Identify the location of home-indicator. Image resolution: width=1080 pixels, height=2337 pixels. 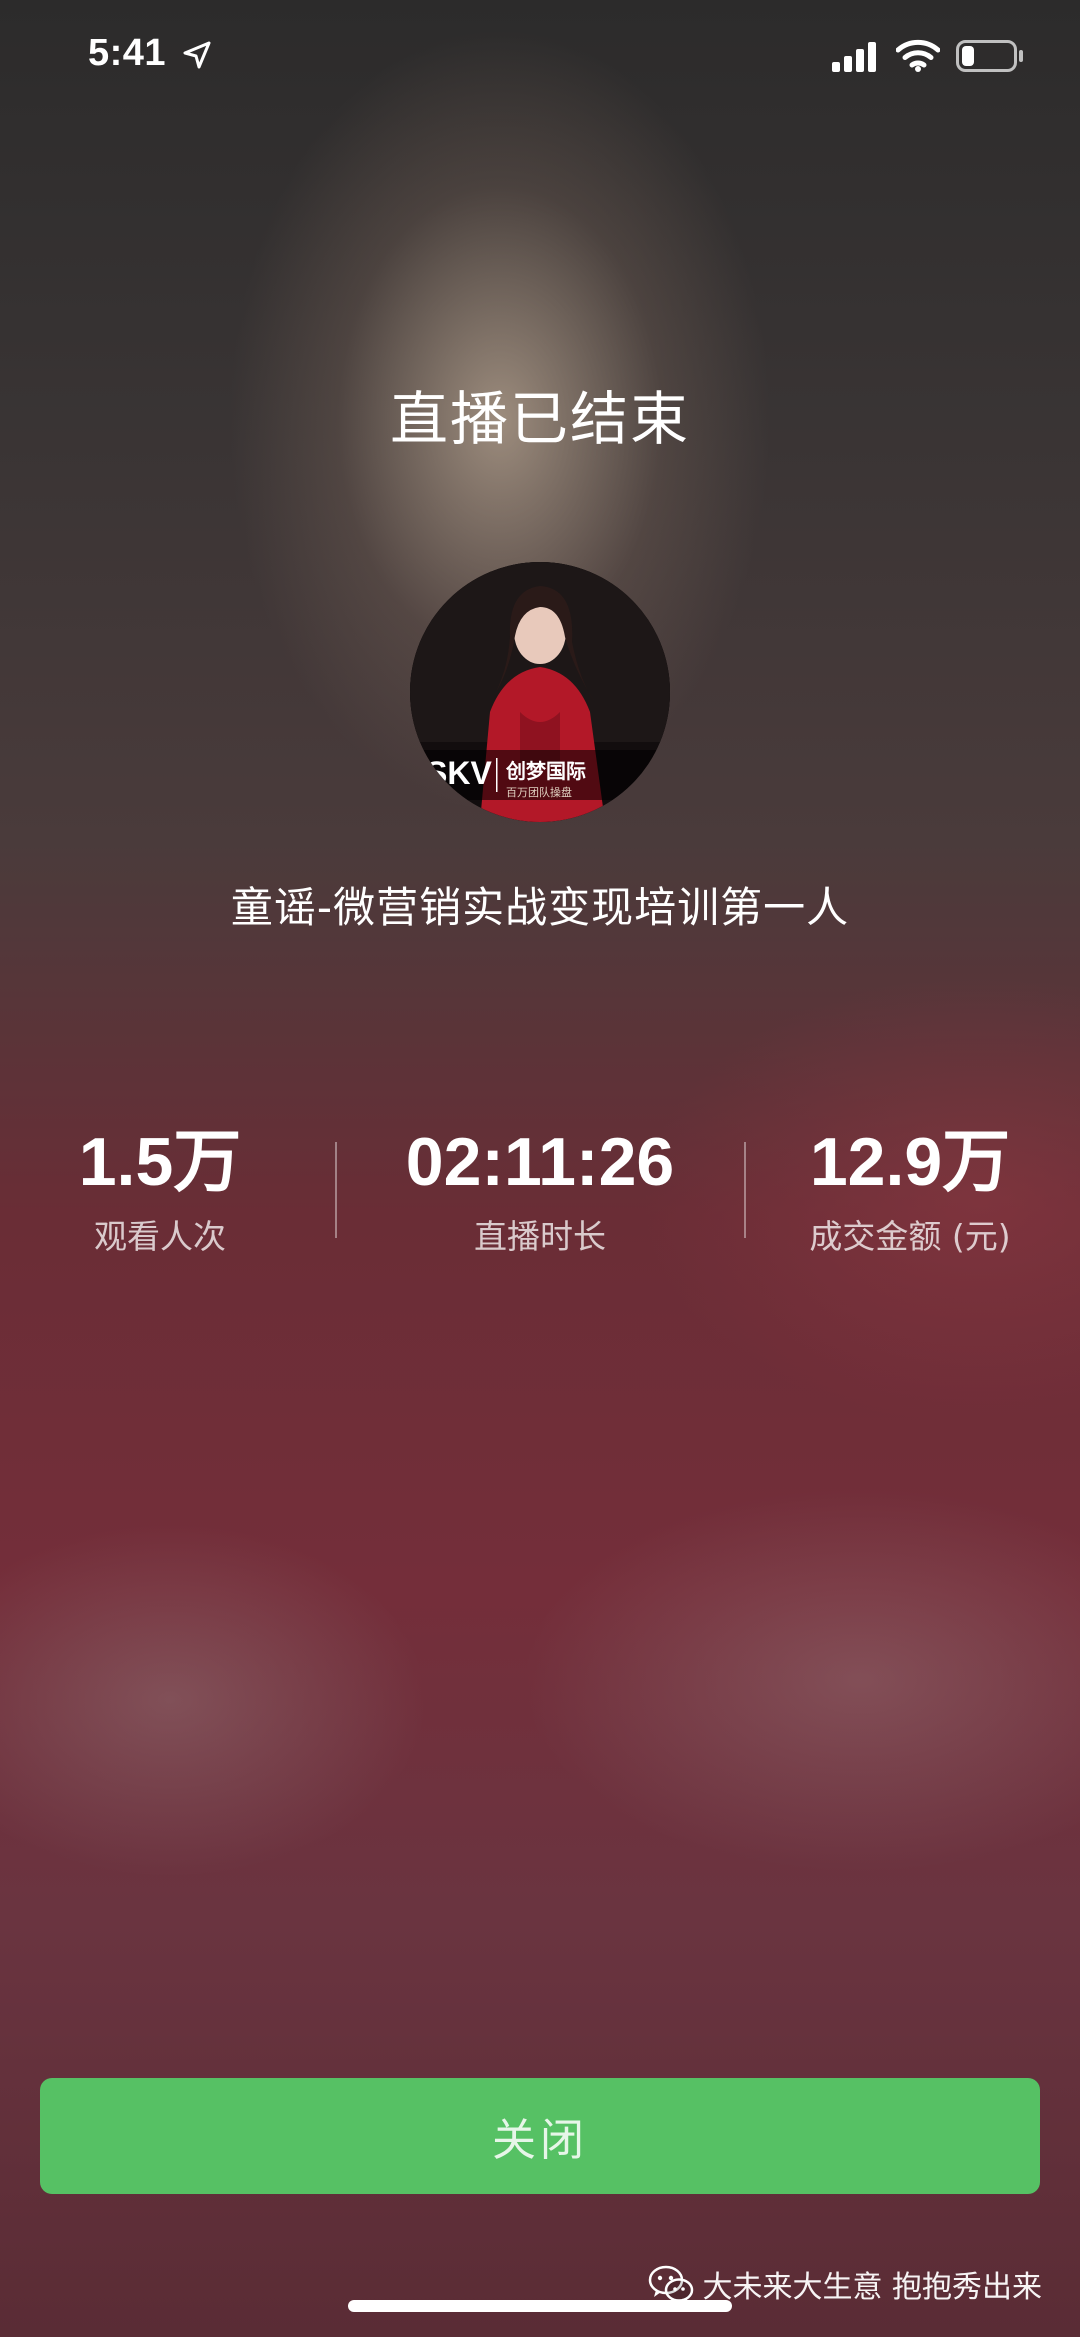
(540, 2306).